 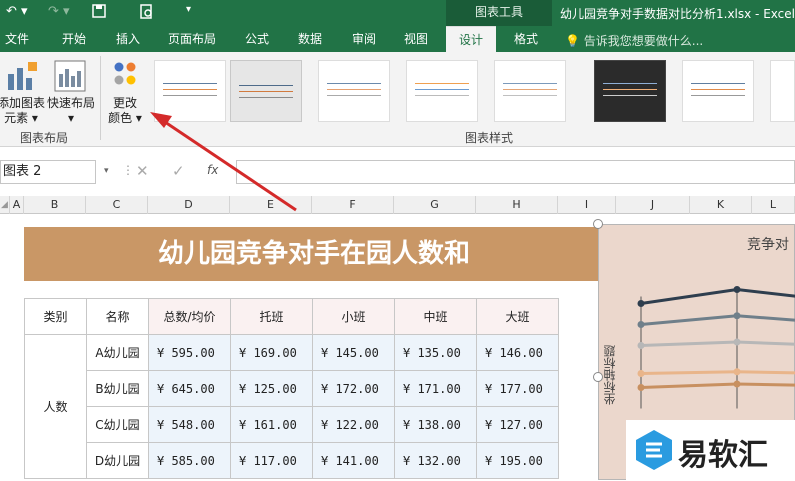 What do you see at coordinates (99, 13) in the screenshot?
I see `save-icon` at bounding box center [99, 13].